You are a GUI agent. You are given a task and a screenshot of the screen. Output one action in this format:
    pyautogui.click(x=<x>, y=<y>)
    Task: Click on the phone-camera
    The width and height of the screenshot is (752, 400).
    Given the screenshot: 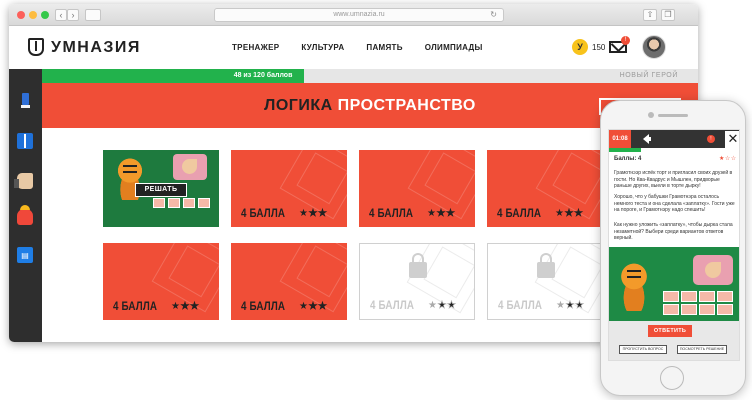 What is the action you would take?
    pyautogui.click(x=651, y=115)
    